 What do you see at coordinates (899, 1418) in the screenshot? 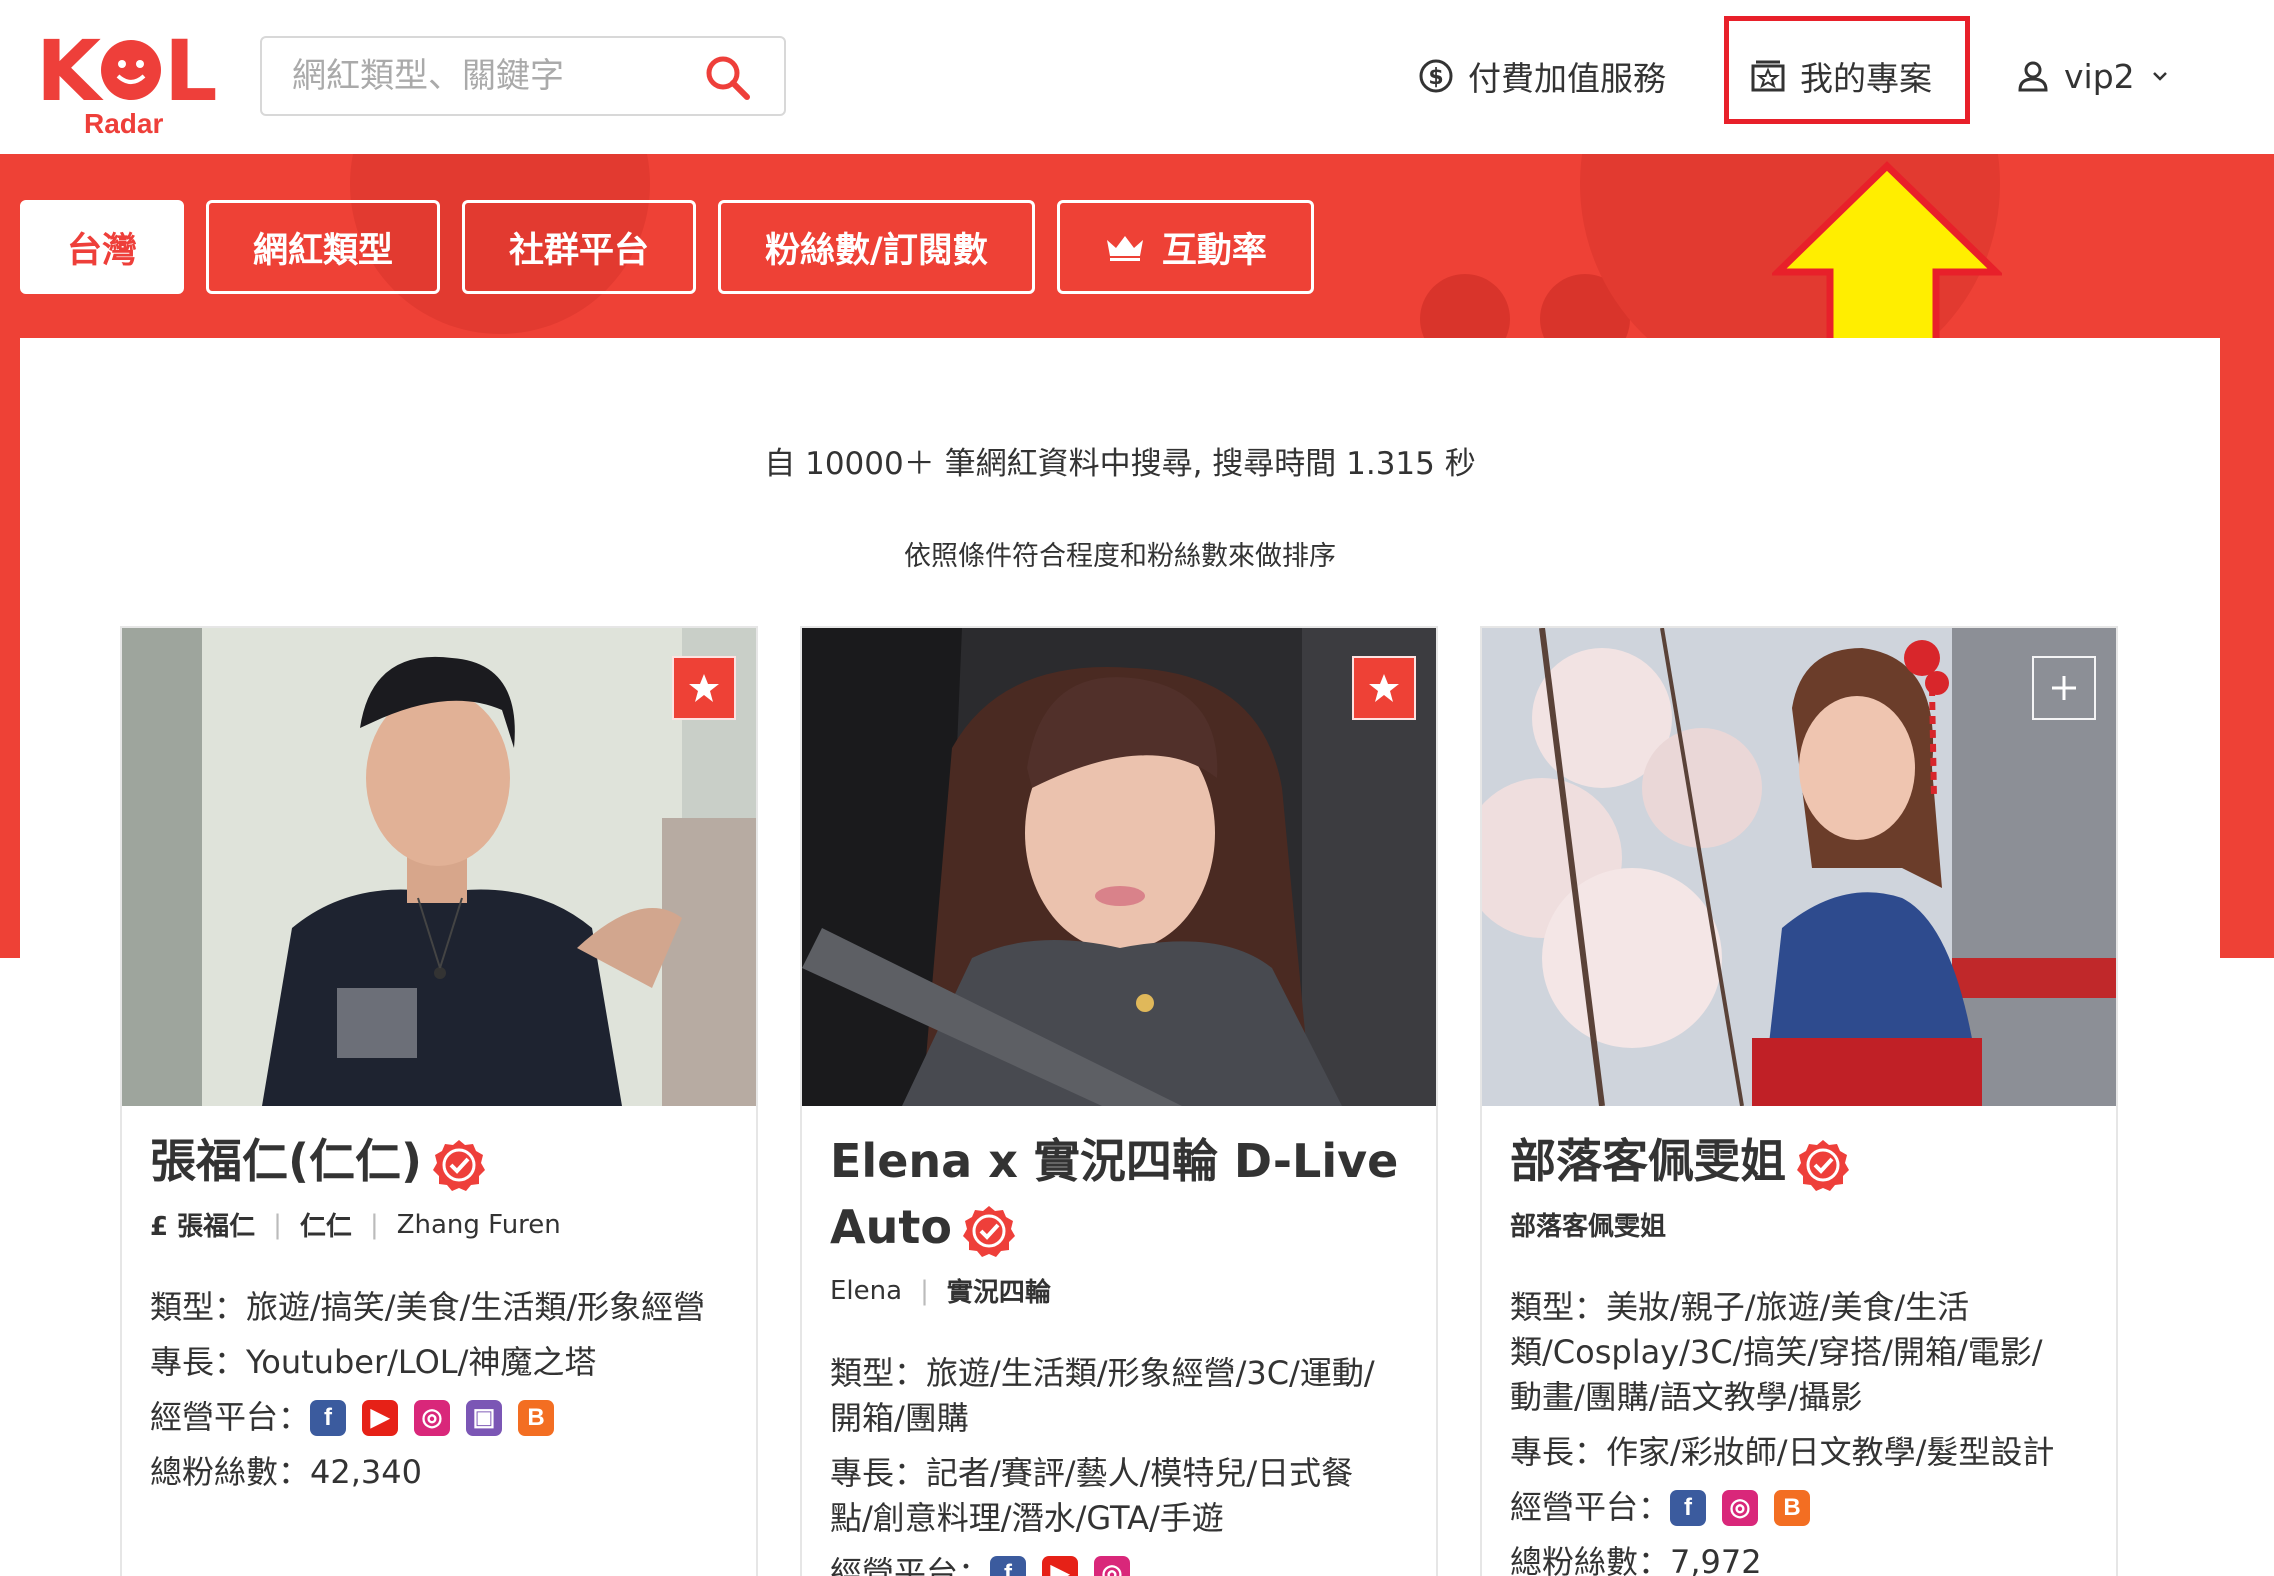
I see `kol-type-line: 開箱/團購` at bounding box center [899, 1418].